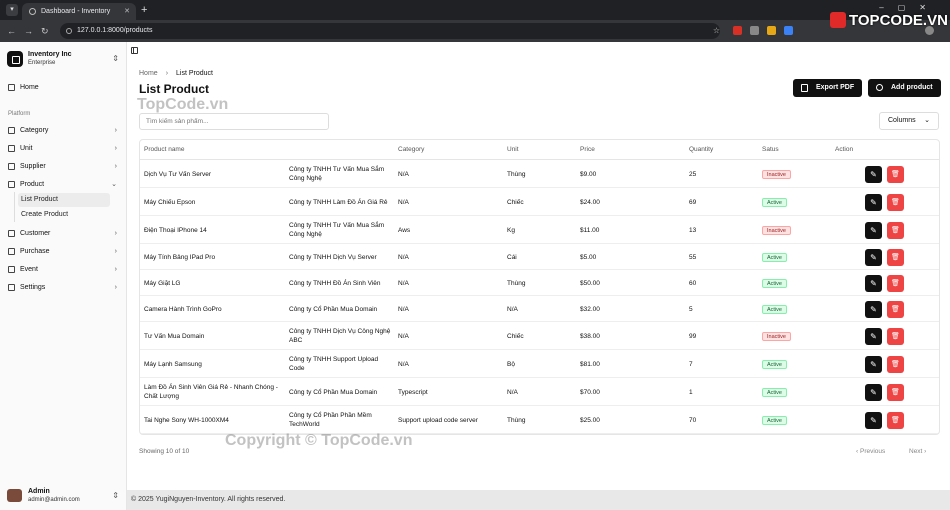  Describe the element at coordinates (35, 251) in the screenshot. I see `sidebar-item-label: Purchase` at that location.